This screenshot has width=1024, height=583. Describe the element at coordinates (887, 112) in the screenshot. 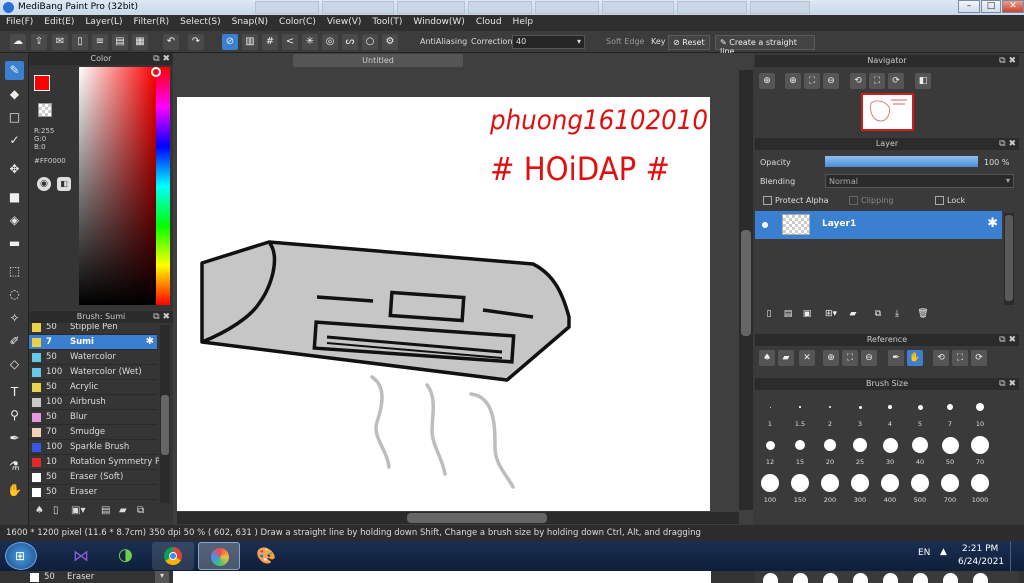

I see `navigator-thumbnail` at that location.